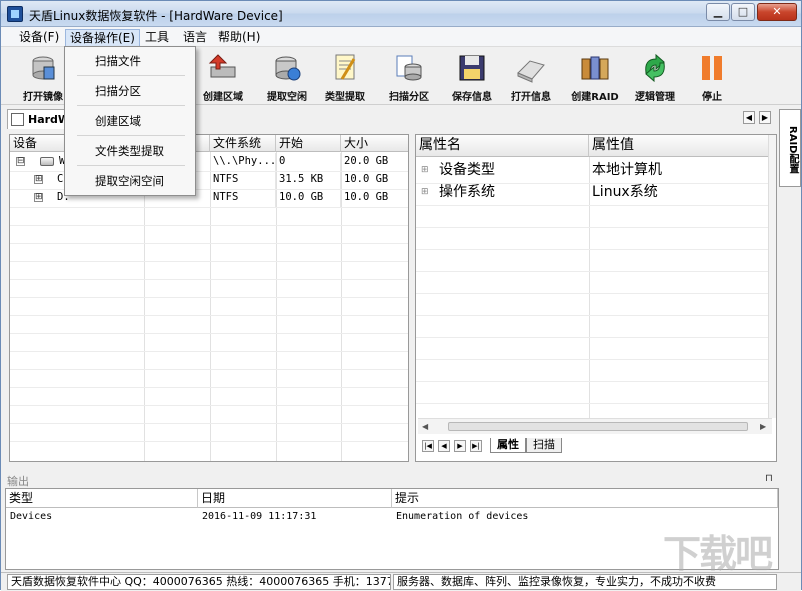 Image resolution: width=802 pixels, height=591 pixels. Describe the element at coordinates (223, 76) in the screenshot. I see `create-region-button: 创建区域` at that location.